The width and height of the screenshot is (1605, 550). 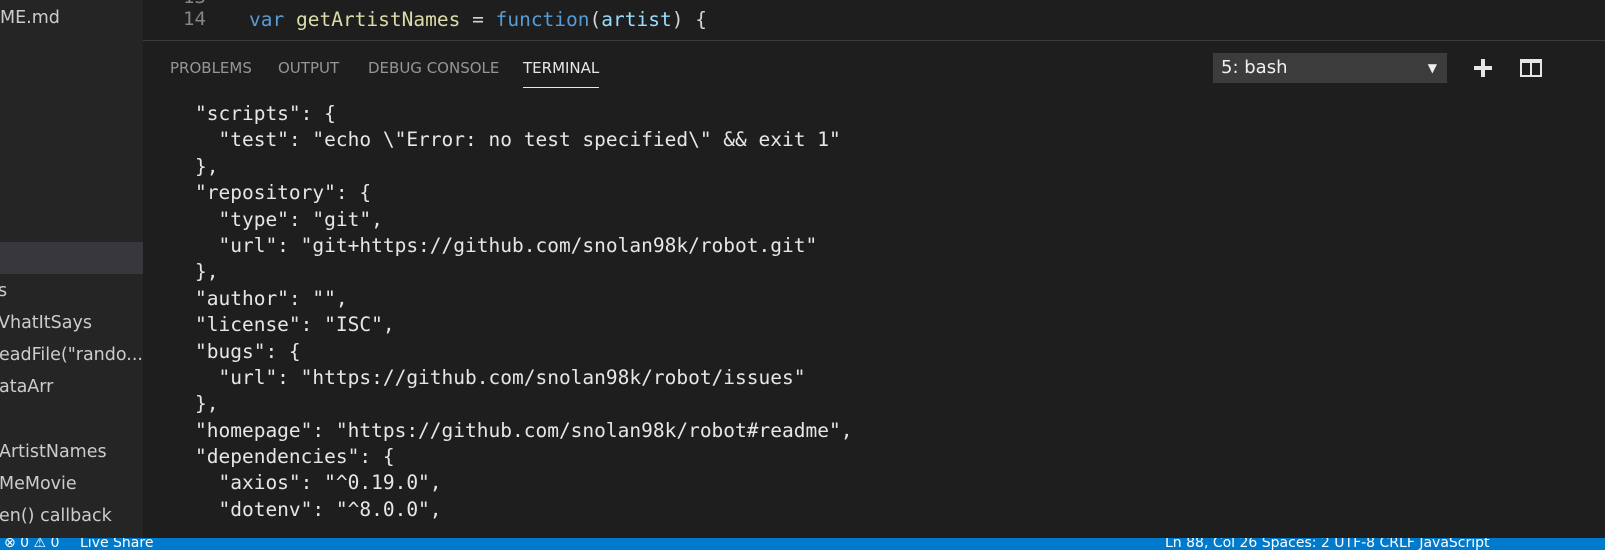 What do you see at coordinates (116, 544) in the screenshot?
I see `live-share-button: Live Share` at bounding box center [116, 544].